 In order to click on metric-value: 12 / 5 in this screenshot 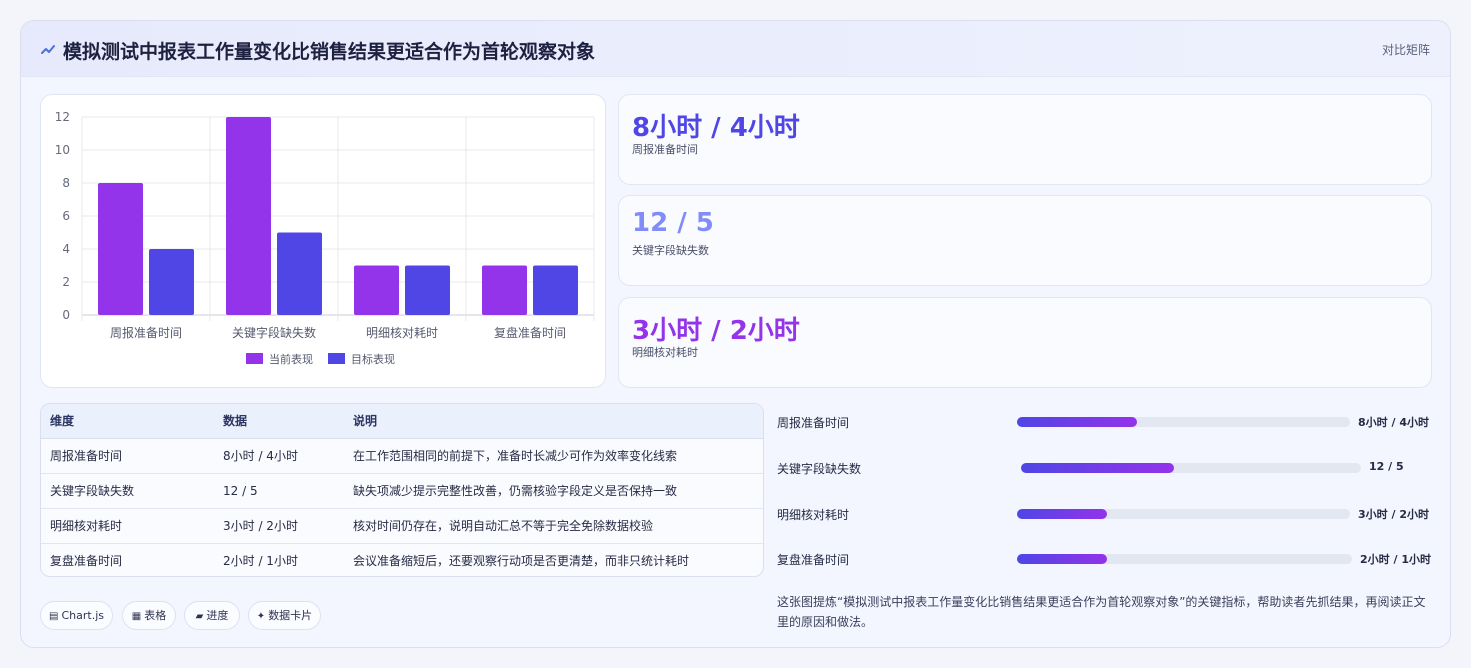, I will do `click(673, 223)`.